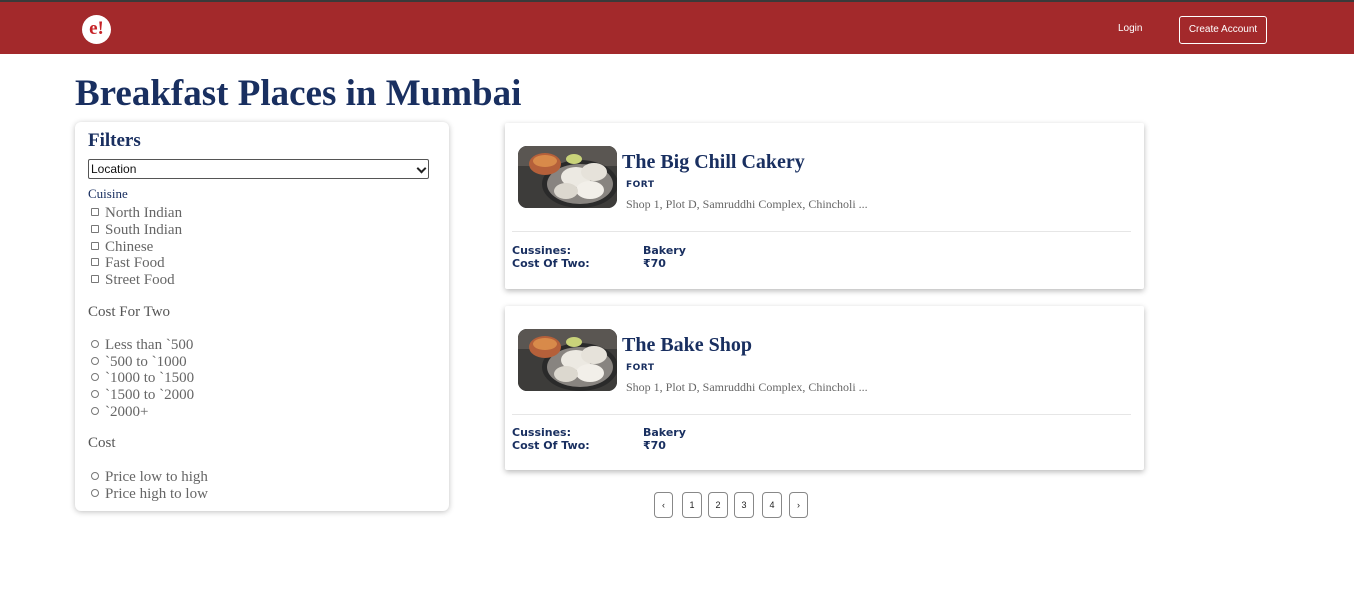 Image resolution: width=1354 pixels, height=596 pixels. What do you see at coordinates (108, 193) in the screenshot?
I see `cuisine-label: Cuisine` at bounding box center [108, 193].